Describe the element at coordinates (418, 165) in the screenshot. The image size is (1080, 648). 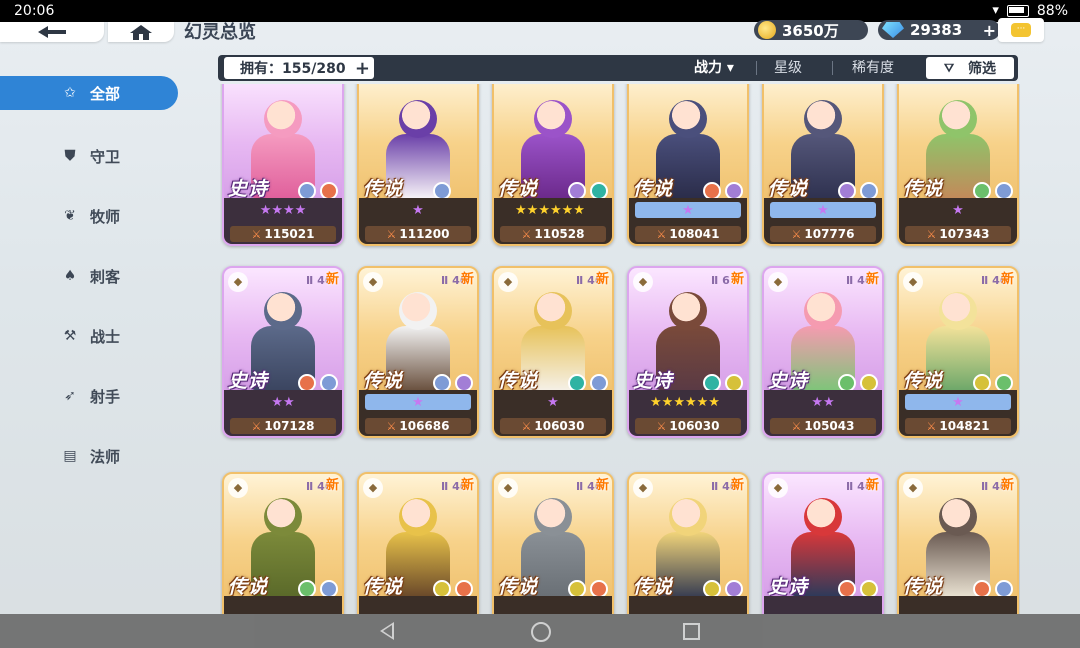
I see `hero-card: 传说 ★ ⚔ 111200` at that location.